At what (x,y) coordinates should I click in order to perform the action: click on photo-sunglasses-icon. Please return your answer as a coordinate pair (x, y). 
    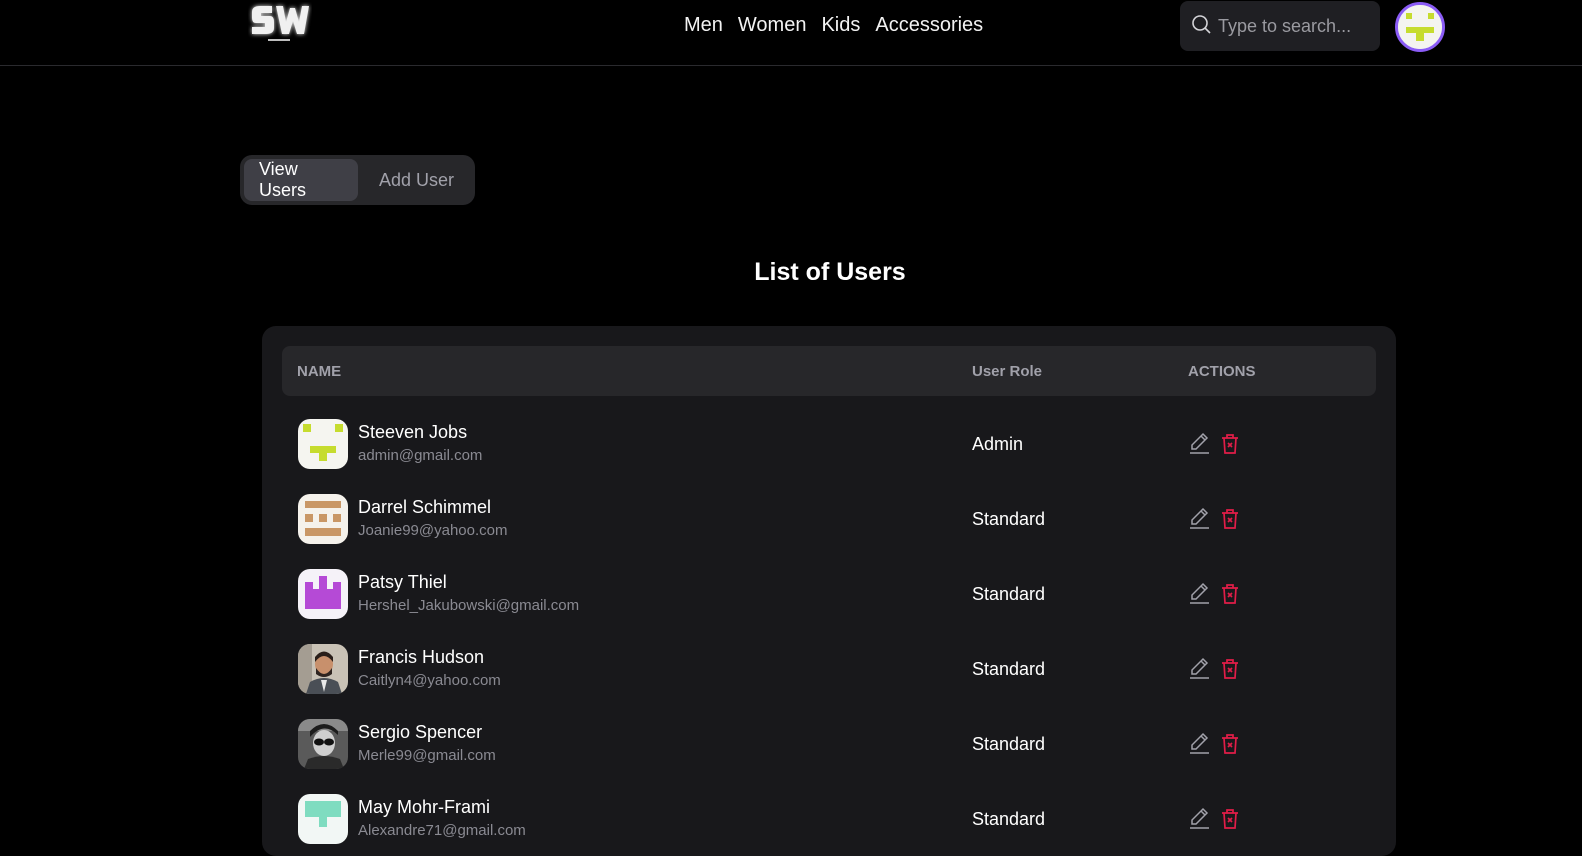
    Looking at the image, I should click on (323, 744).